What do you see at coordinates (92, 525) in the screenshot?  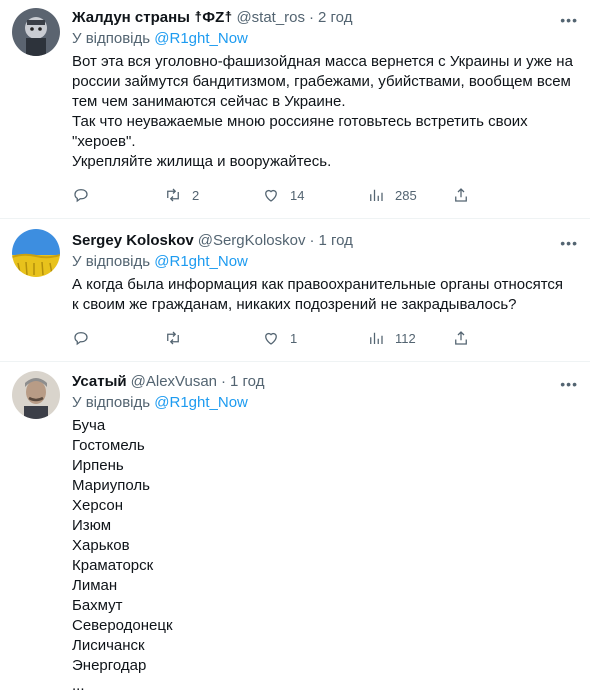 I see `tweet-text-line: Изюм` at bounding box center [92, 525].